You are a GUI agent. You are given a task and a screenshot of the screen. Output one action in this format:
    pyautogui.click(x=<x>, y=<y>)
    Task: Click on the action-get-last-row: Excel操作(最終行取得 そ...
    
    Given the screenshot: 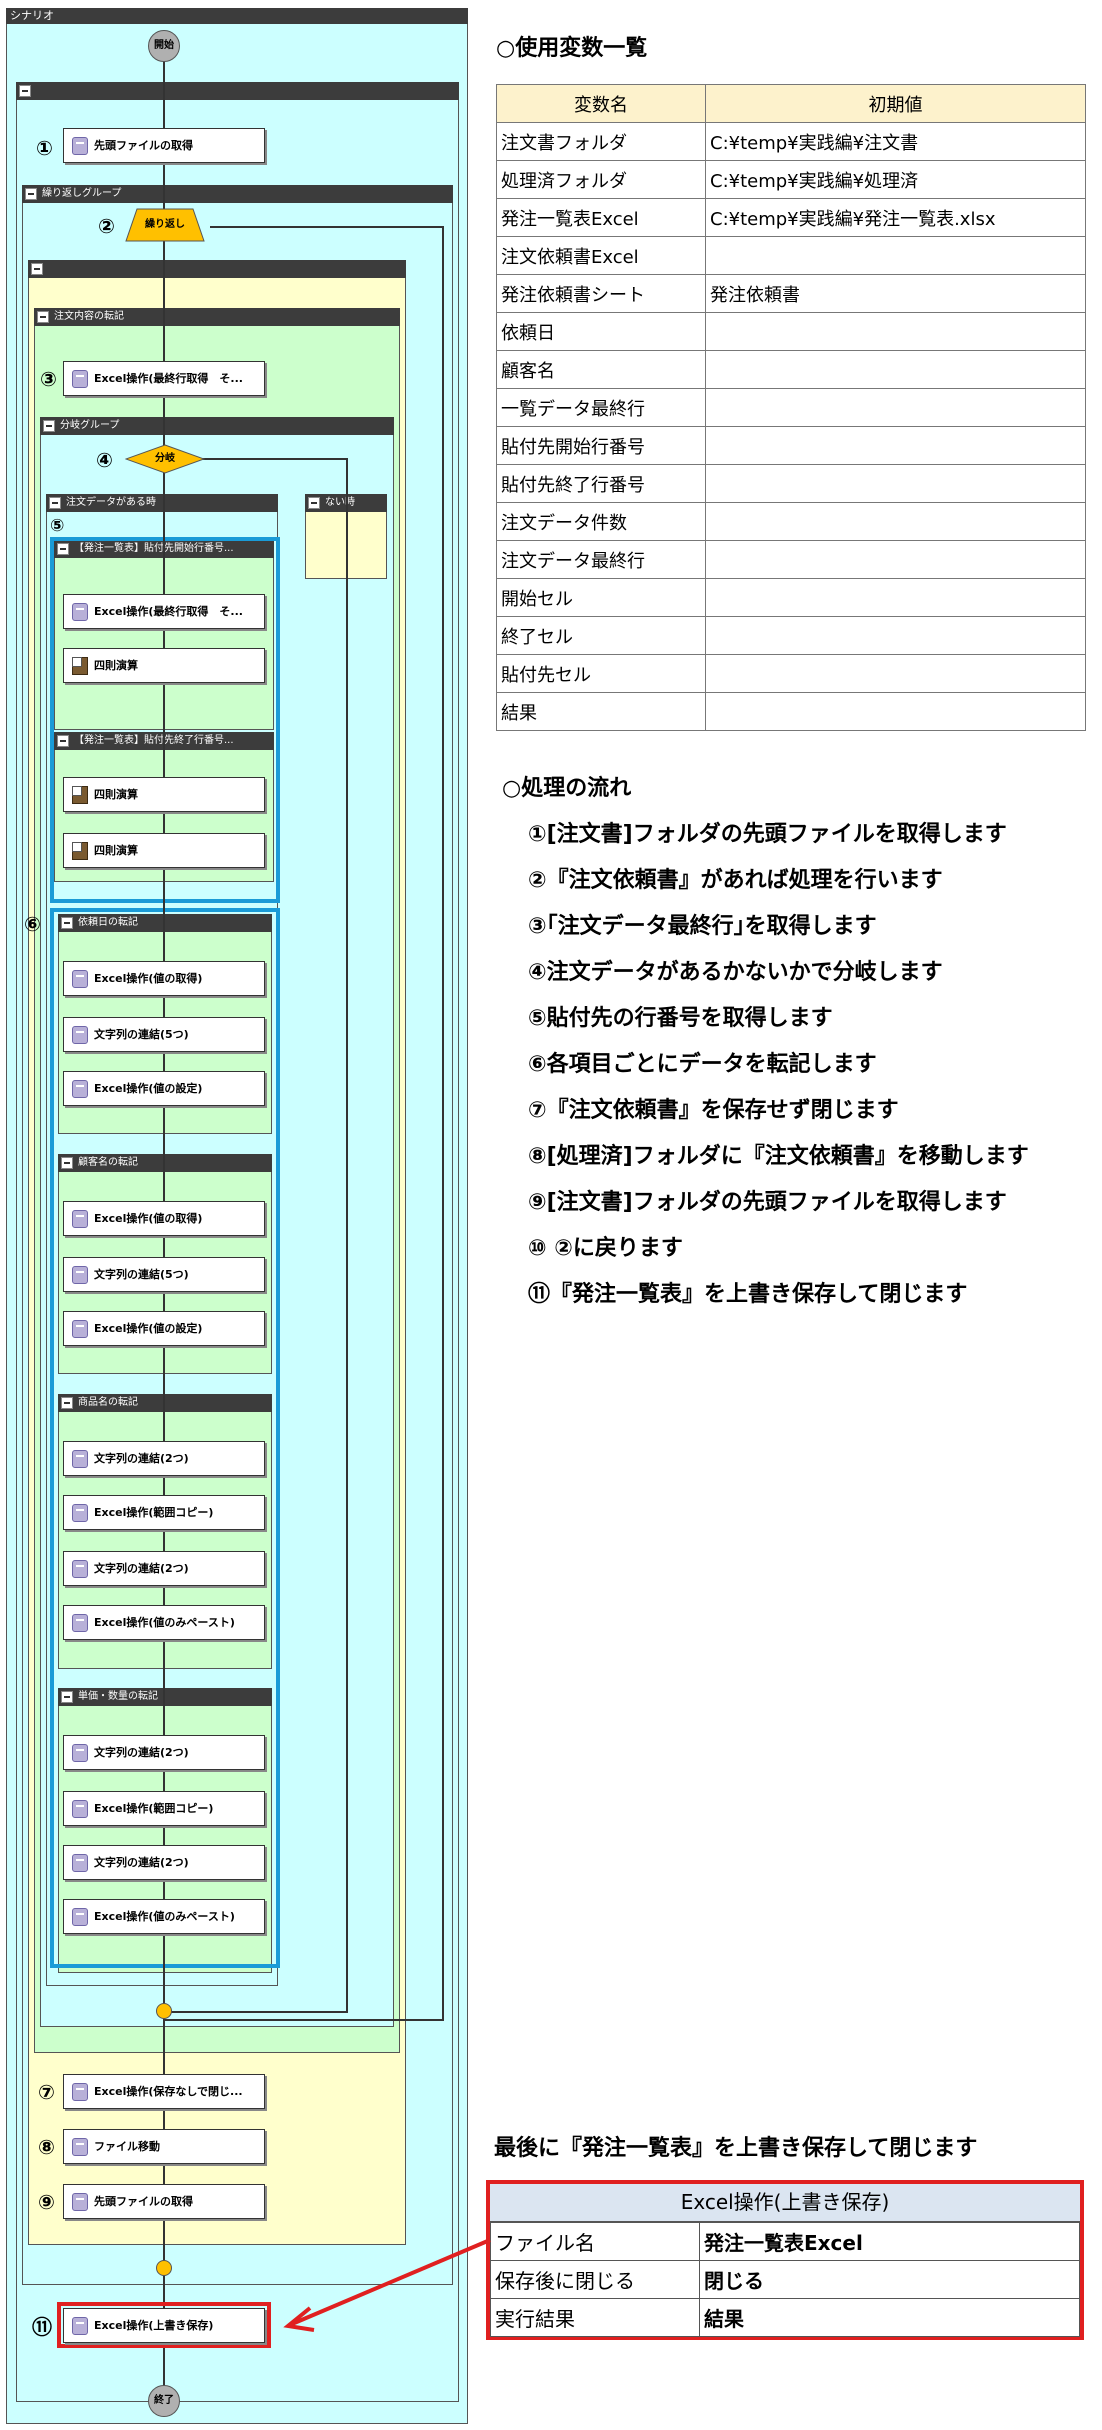 What is the action you would take?
    pyautogui.click(x=164, y=378)
    